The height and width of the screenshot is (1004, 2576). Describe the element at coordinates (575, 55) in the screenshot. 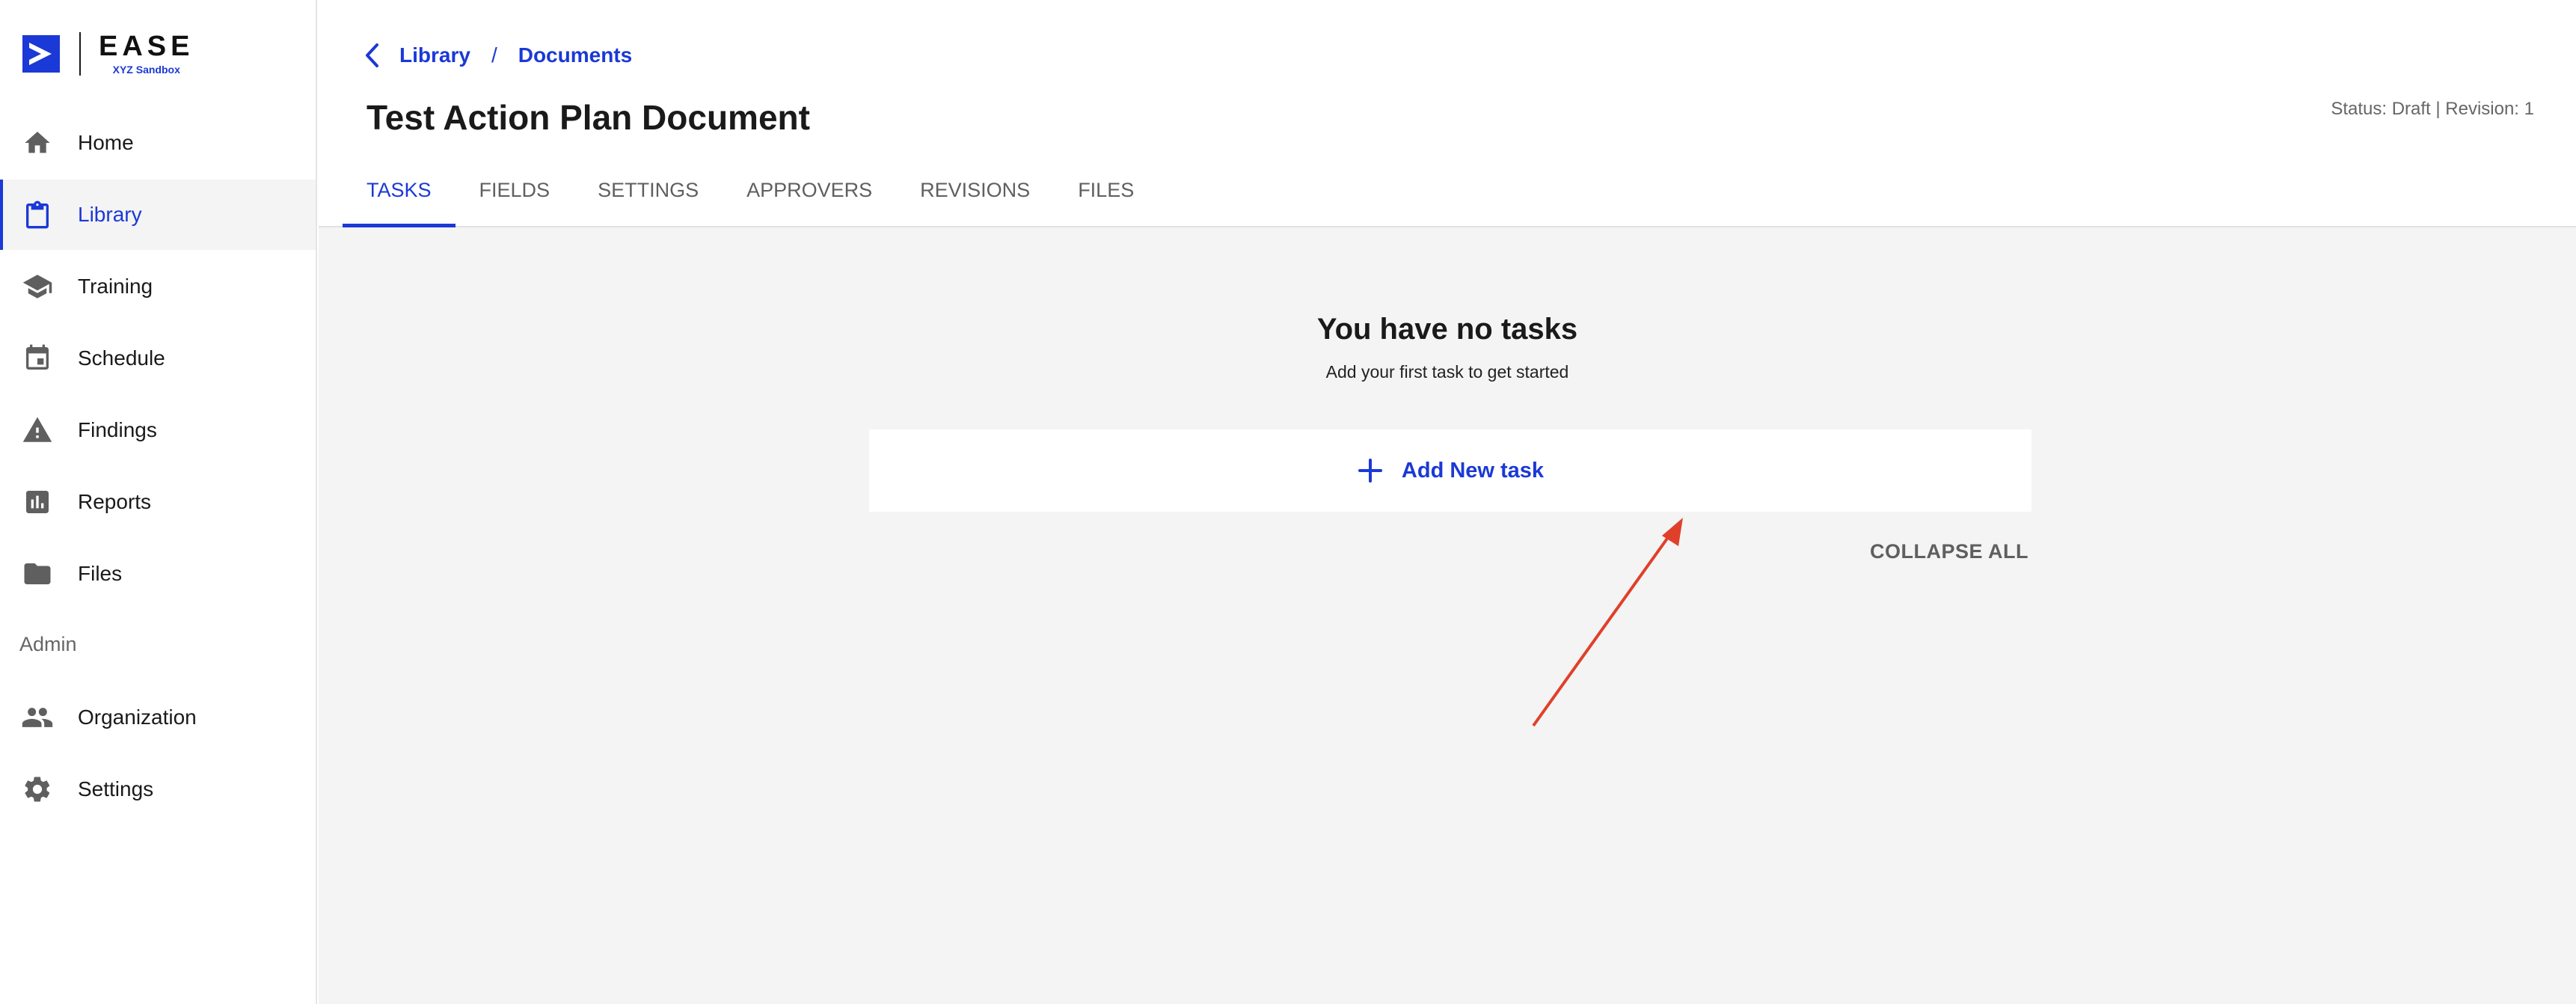

I see `breadcrumb-documents-link: Documents` at that location.